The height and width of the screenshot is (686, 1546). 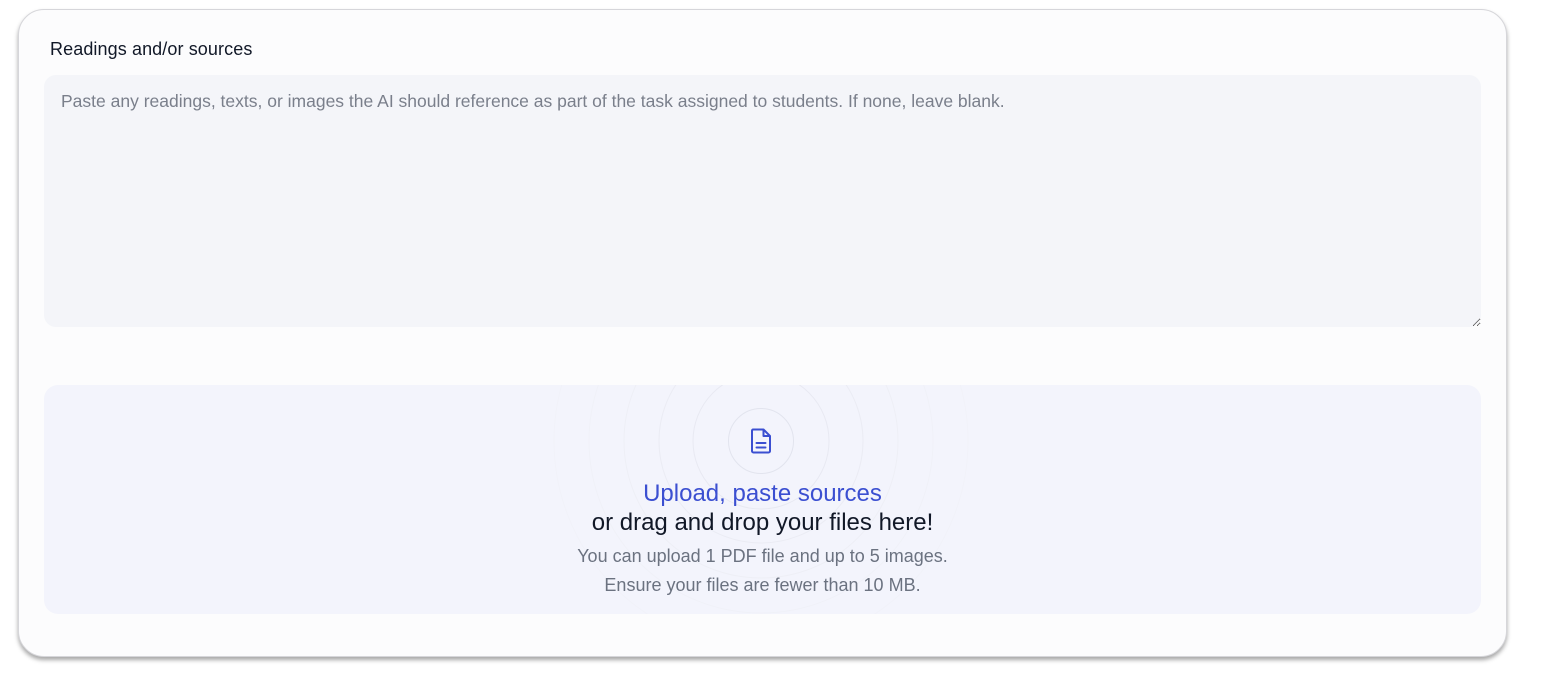 I want to click on document-icon, so click(x=761, y=441).